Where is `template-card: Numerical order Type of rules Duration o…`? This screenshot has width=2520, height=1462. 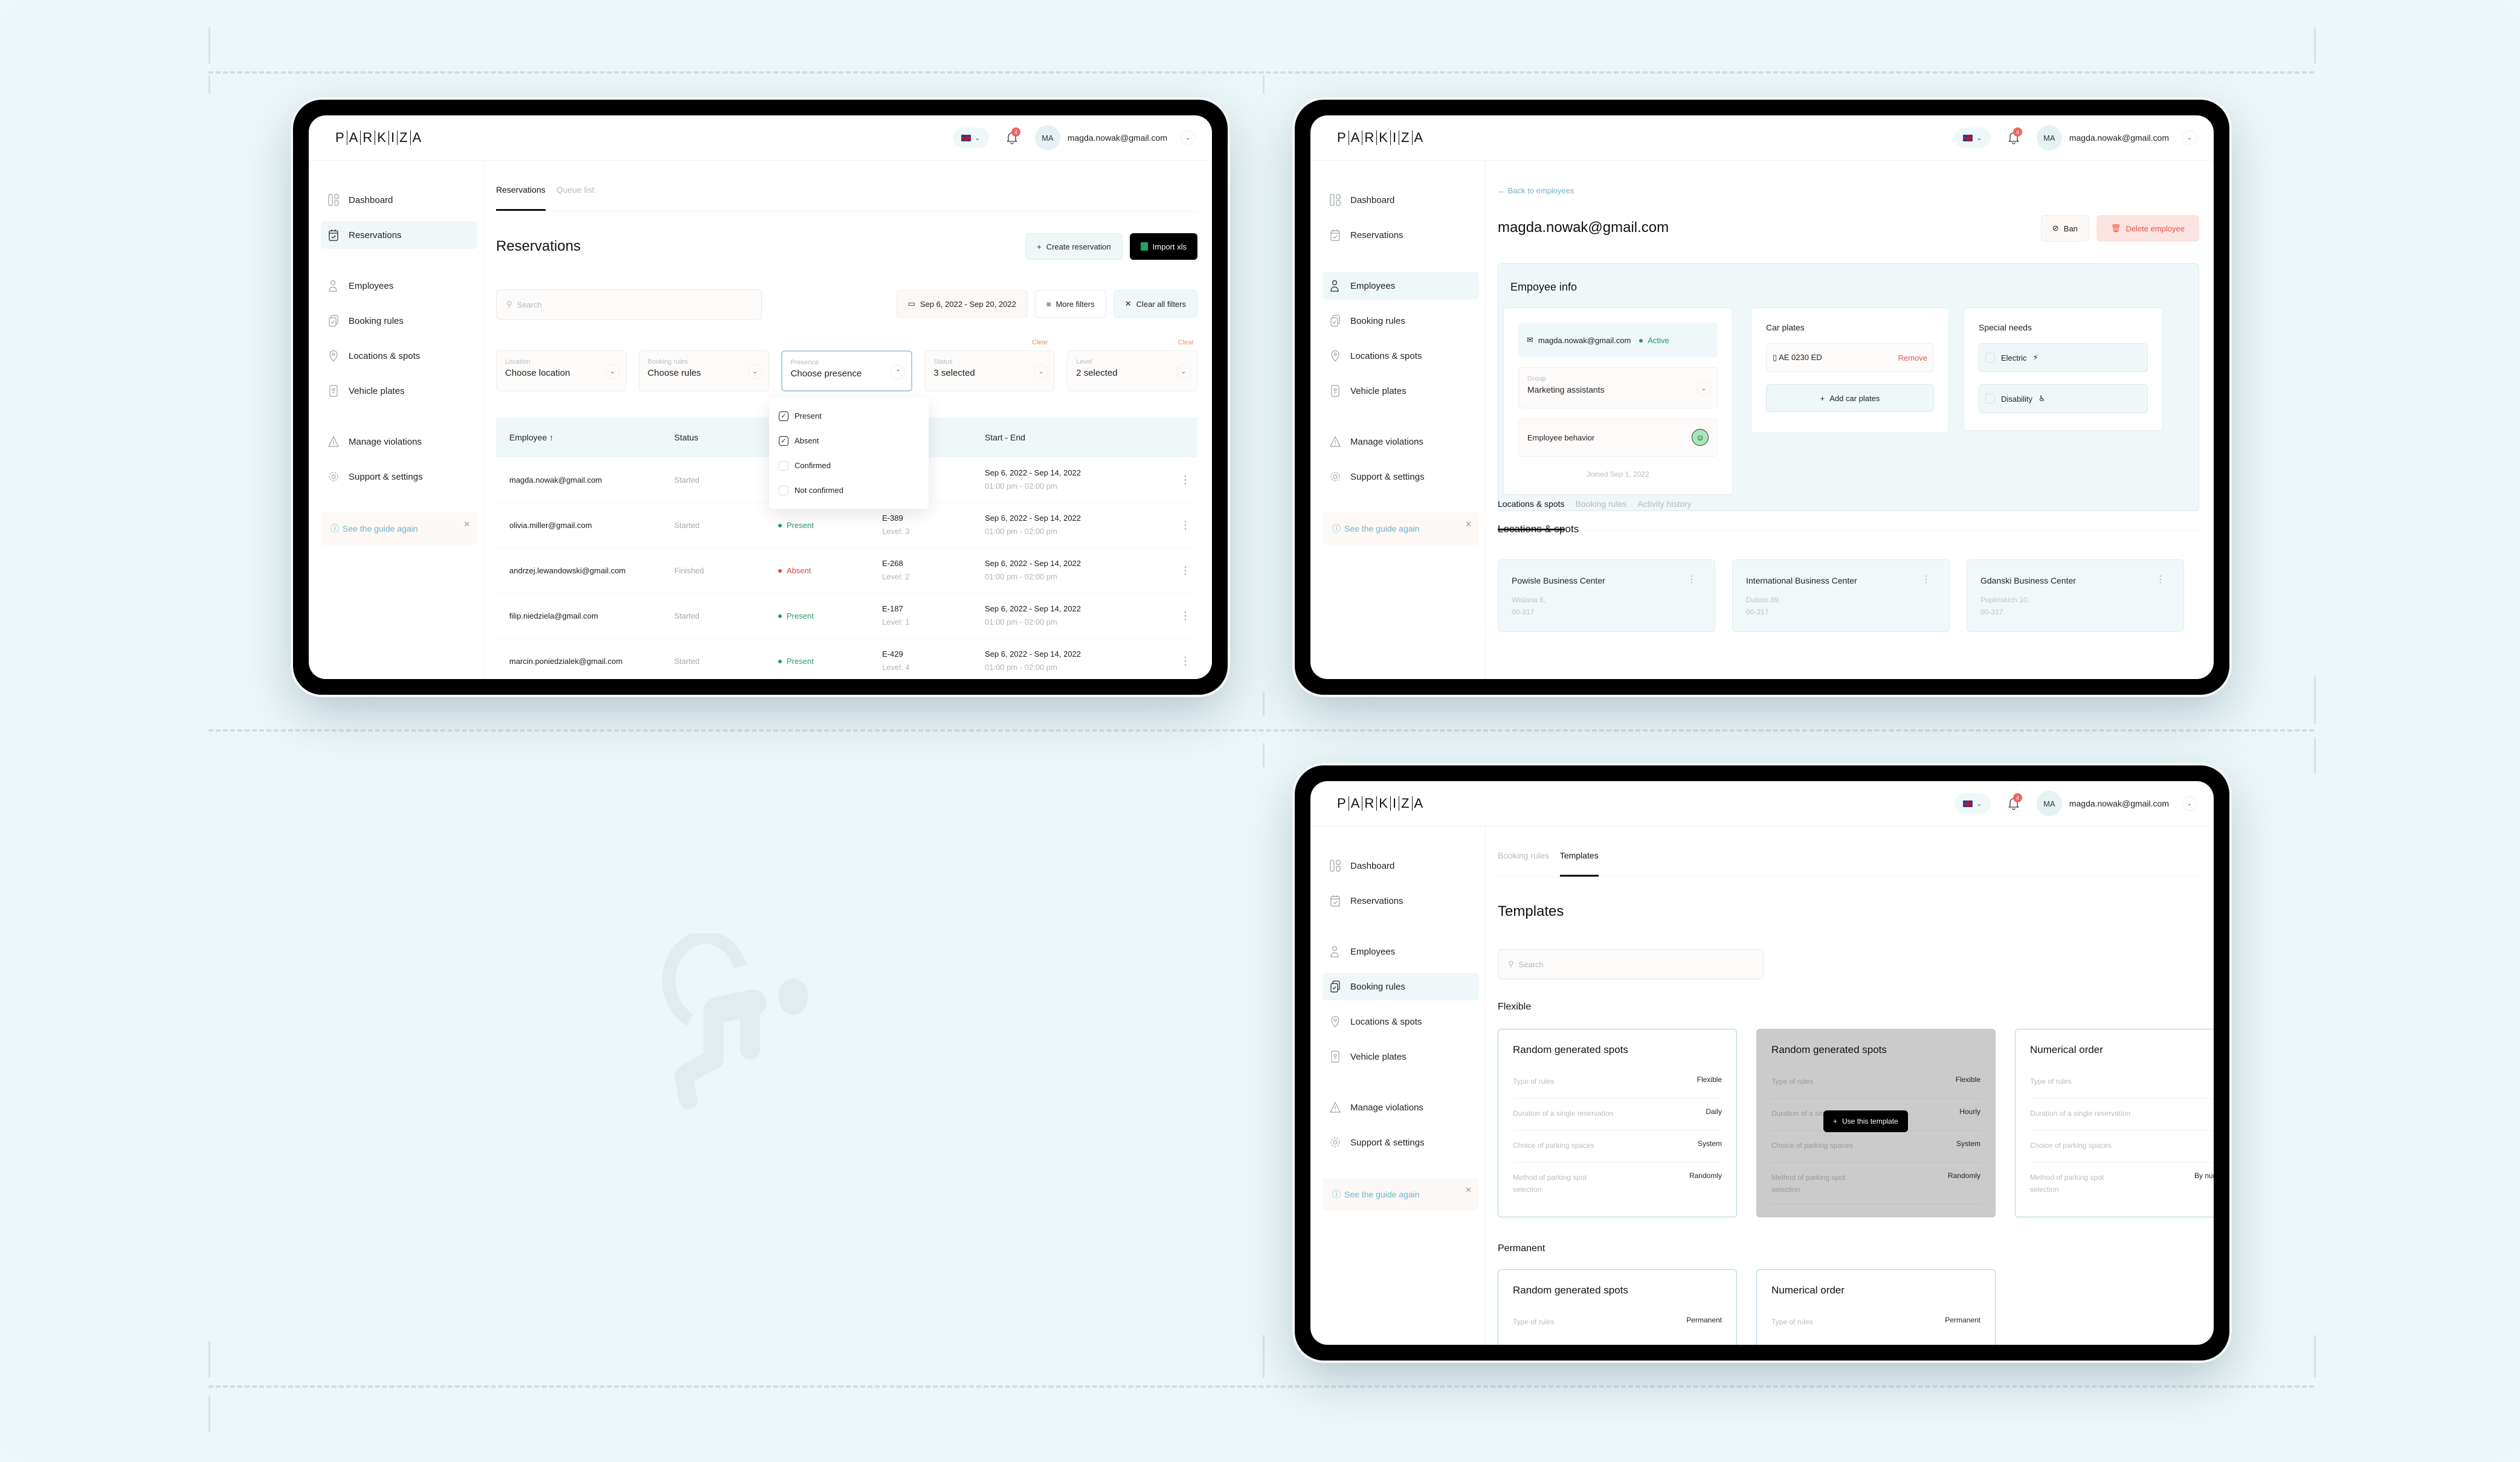
template-card: Numerical order Type of rules Duration o… is located at coordinates (2114, 1123).